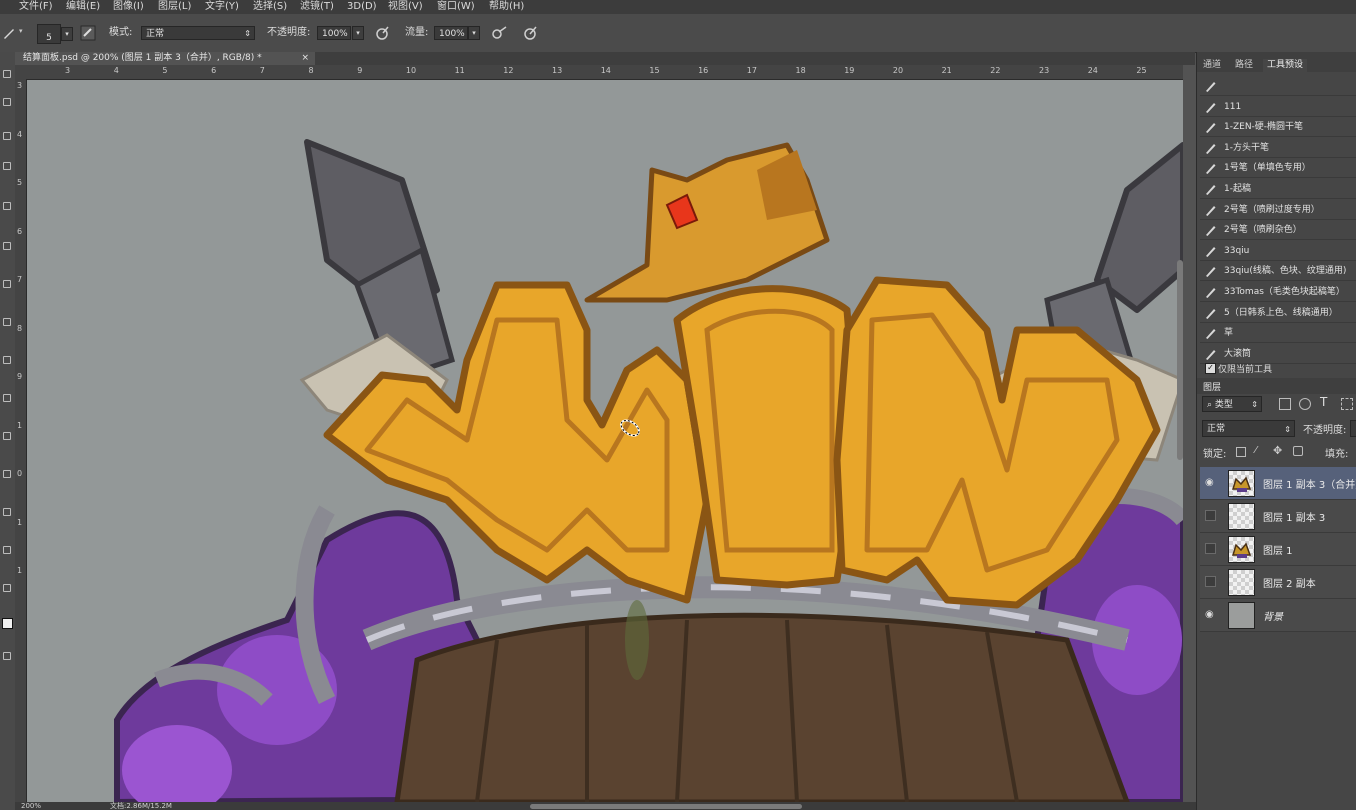  Describe the element at coordinates (1278, 516) in the screenshot. I see `layer-row: 图层 1 副本 3` at that location.